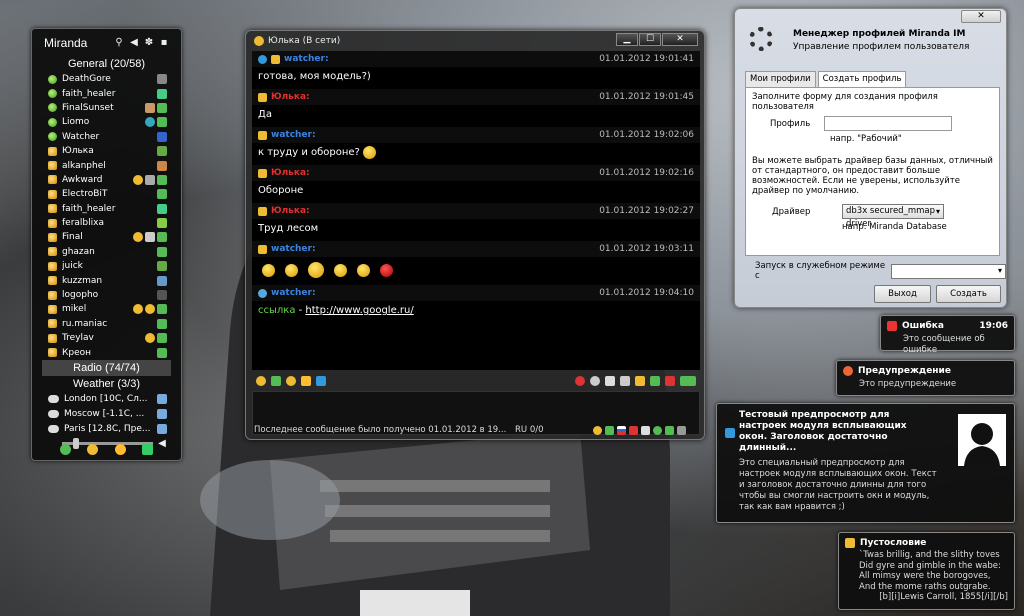 Image resolution: width=1024 pixels, height=616 pixels. Describe the element at coordinates (657, 430) in the screenshot. I see `secure-icon` at that location.